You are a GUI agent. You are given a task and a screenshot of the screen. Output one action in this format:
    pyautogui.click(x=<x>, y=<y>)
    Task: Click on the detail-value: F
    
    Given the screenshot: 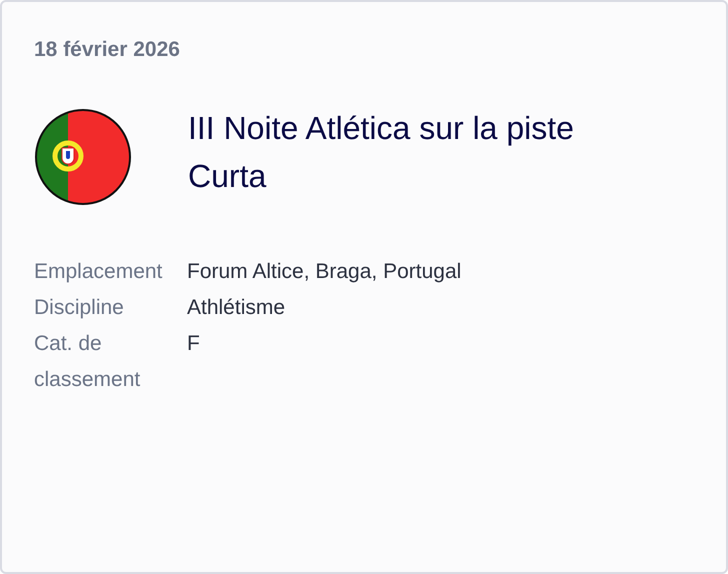 What is the action you would take?
    pyautogui.click(x=194, y=344)
    